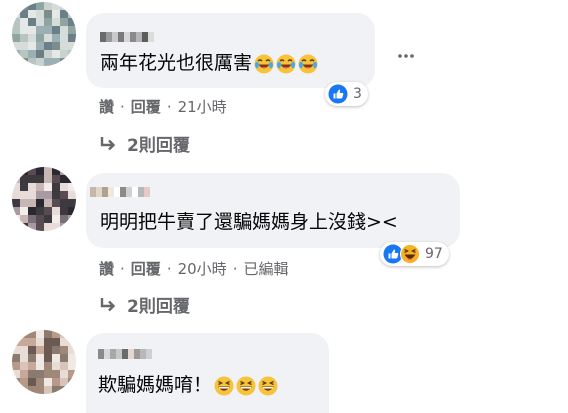 The height and width of the screenshot is (413, 568). Describe the element at coordinates (265, 268) in the screenshot. I see `edited-label: 已編輯` at that location.